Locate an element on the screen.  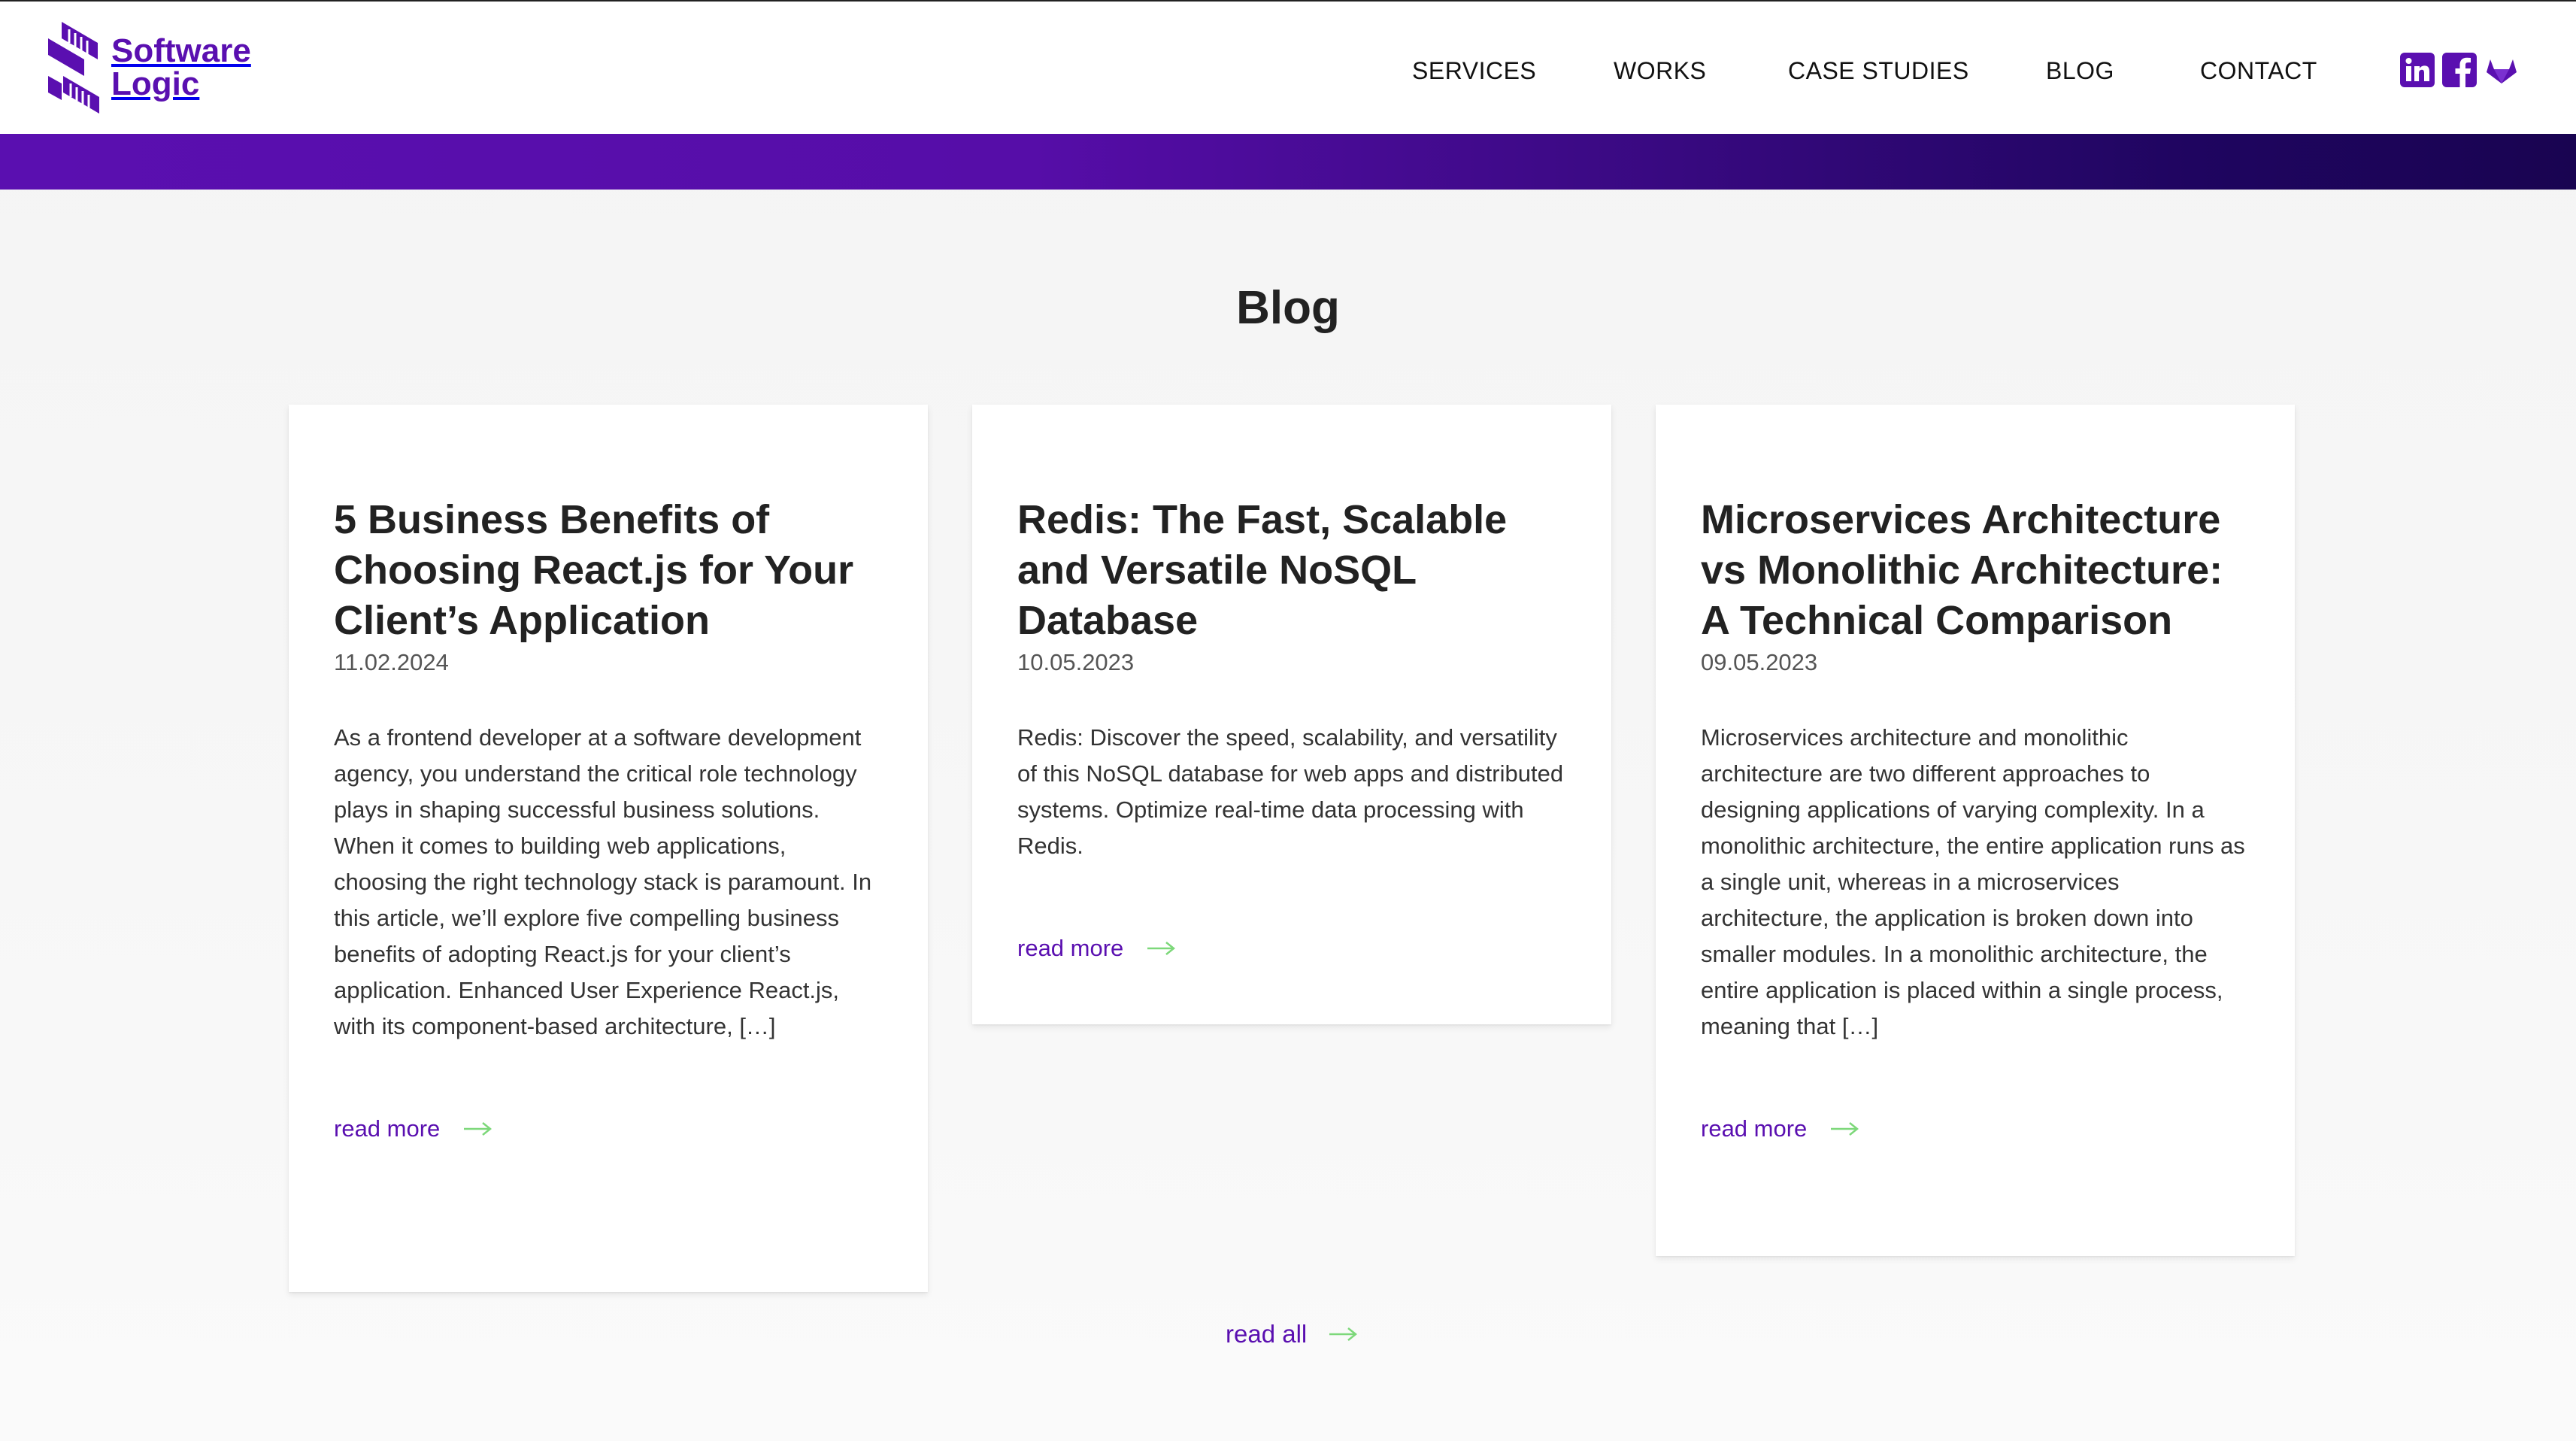
logo-mark-icon is located at coordinates (73, 68).